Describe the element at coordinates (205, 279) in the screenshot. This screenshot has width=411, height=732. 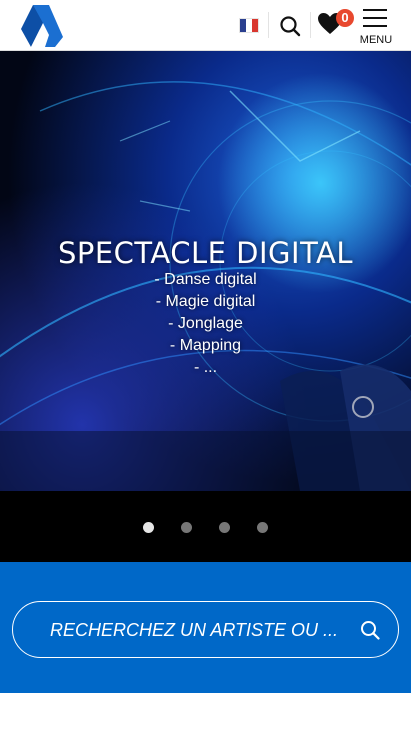
I see `hero-line: - Danse digital` at that location.